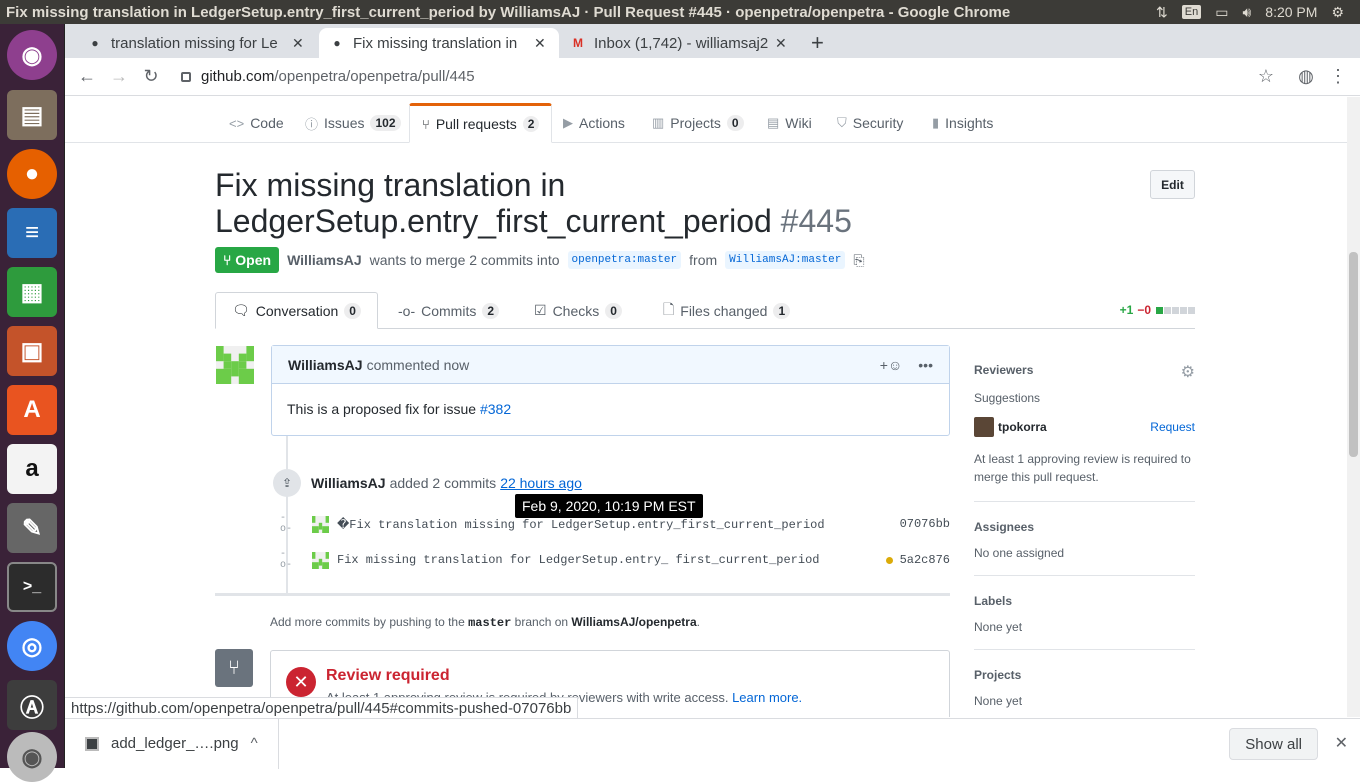 The height and width of the screenshot is (782, 1360). Describe the element at coordinates (324, 260) in the screenshot. I see `author-link: WilliamsAJ` at that location.